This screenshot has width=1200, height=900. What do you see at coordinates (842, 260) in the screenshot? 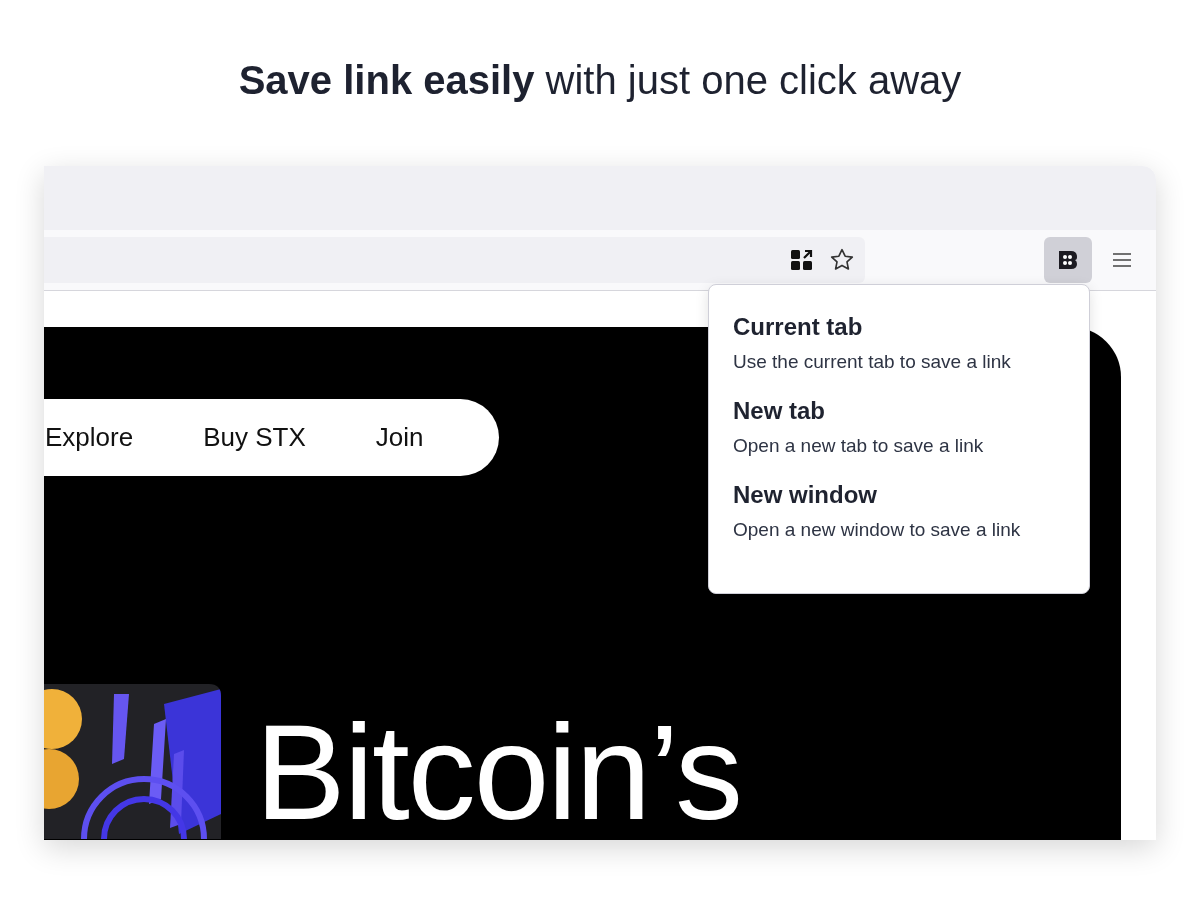
I see `star-icon` at bounding box center [842, 260].